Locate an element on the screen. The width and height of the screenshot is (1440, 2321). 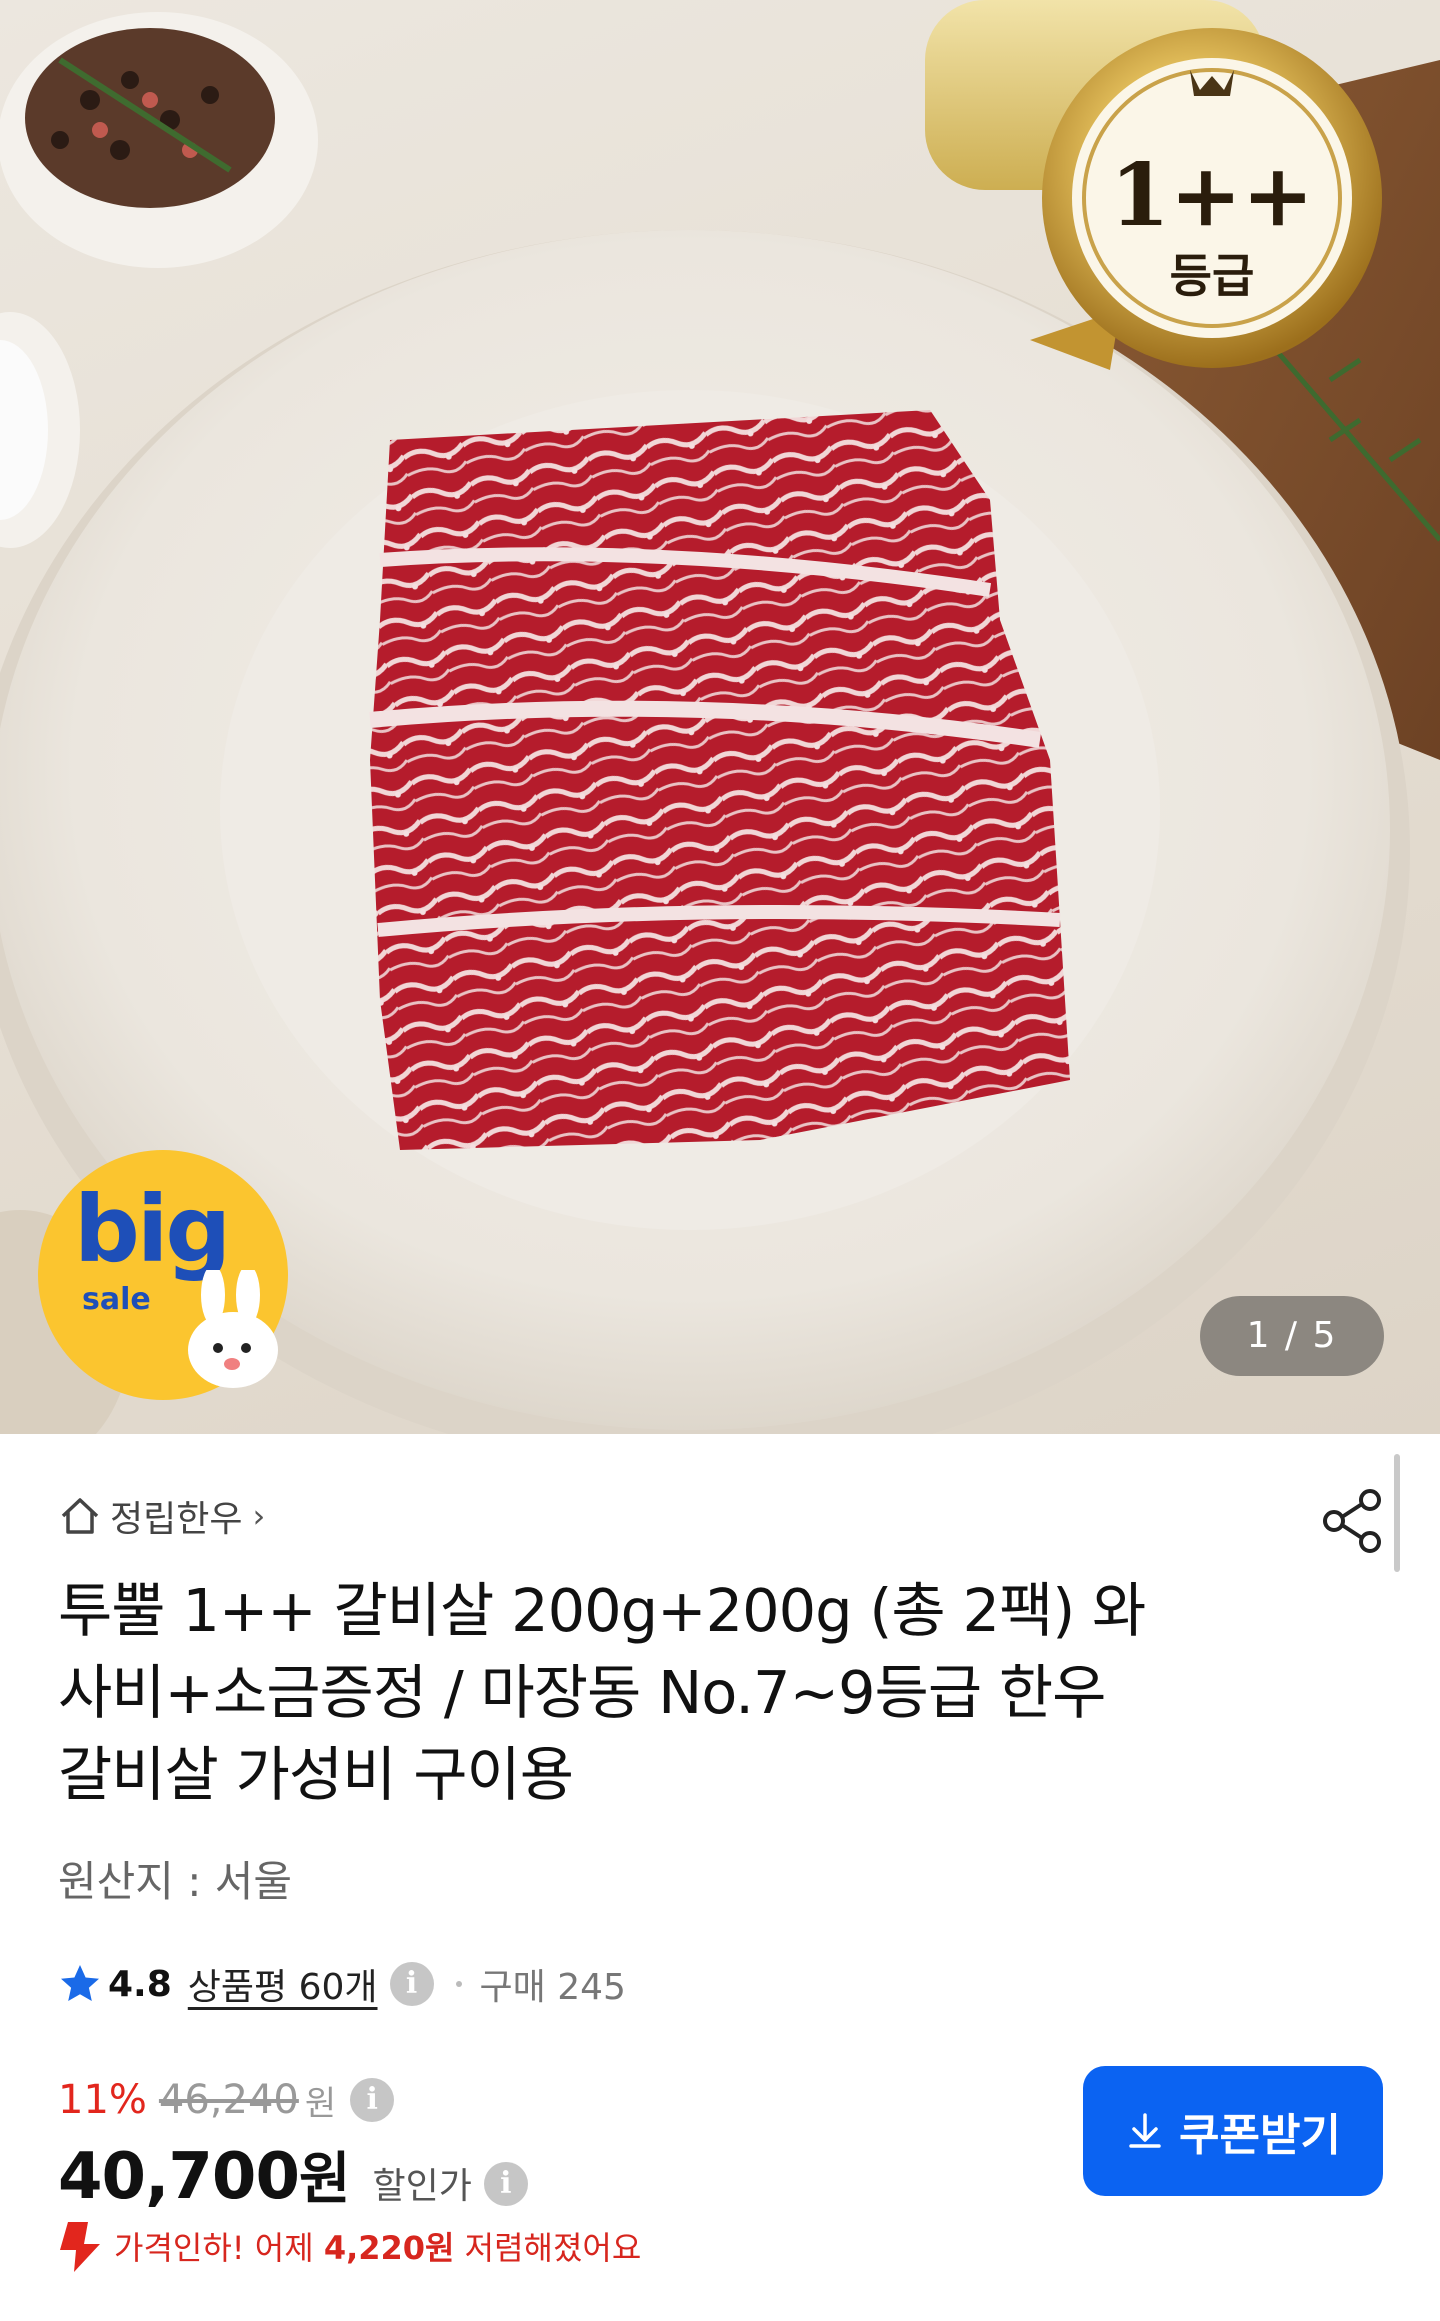
grade-badge-text: 1++ is located at coordinates (1212, 195).